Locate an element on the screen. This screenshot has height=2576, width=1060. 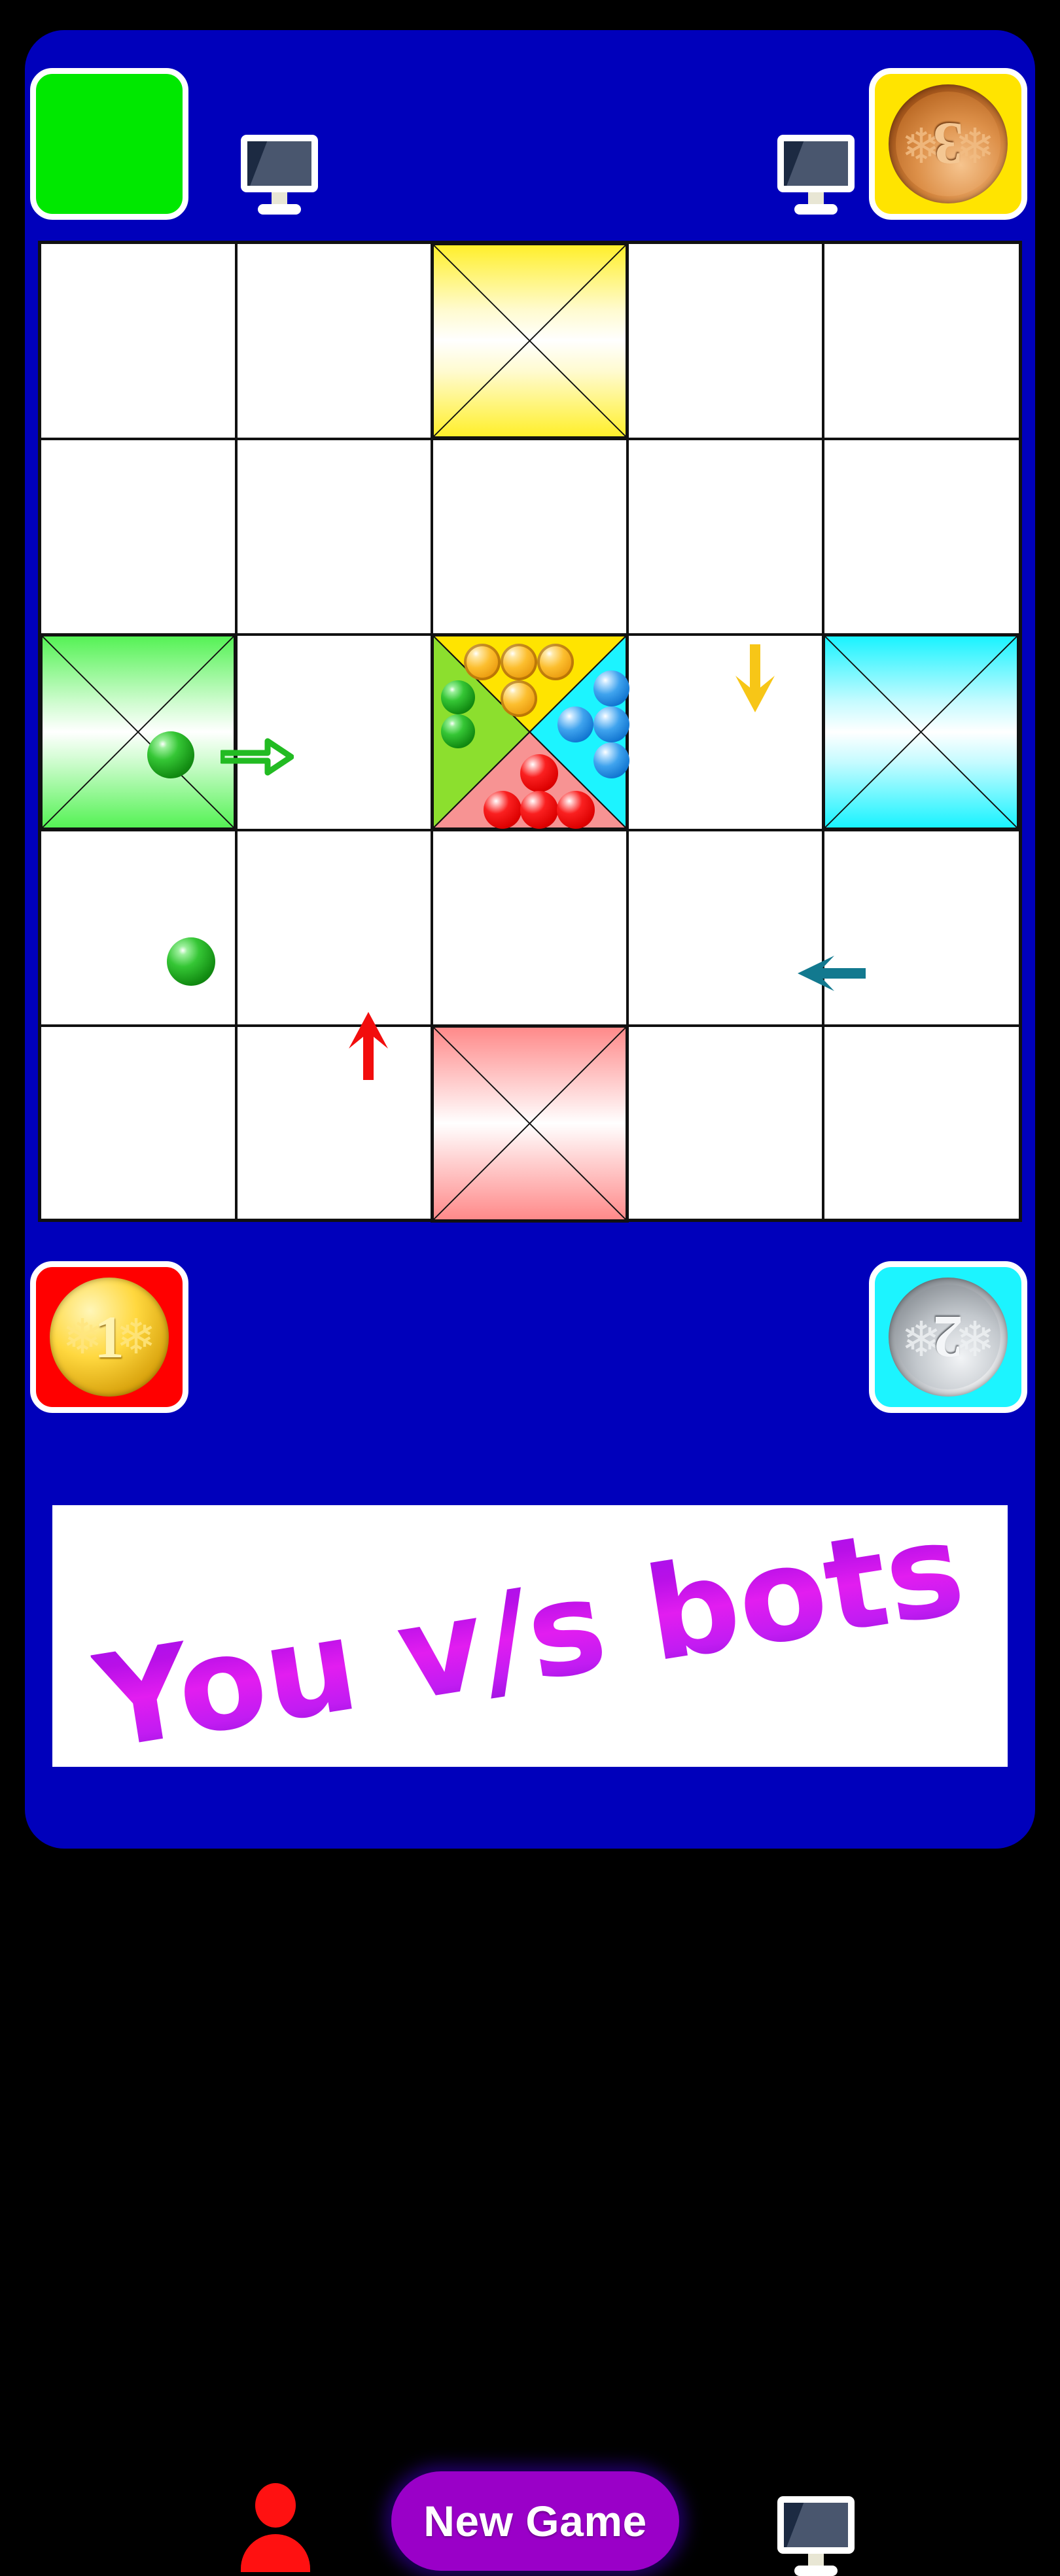
mode-banner: You v/s bots is located at coordinates (530, 1636).